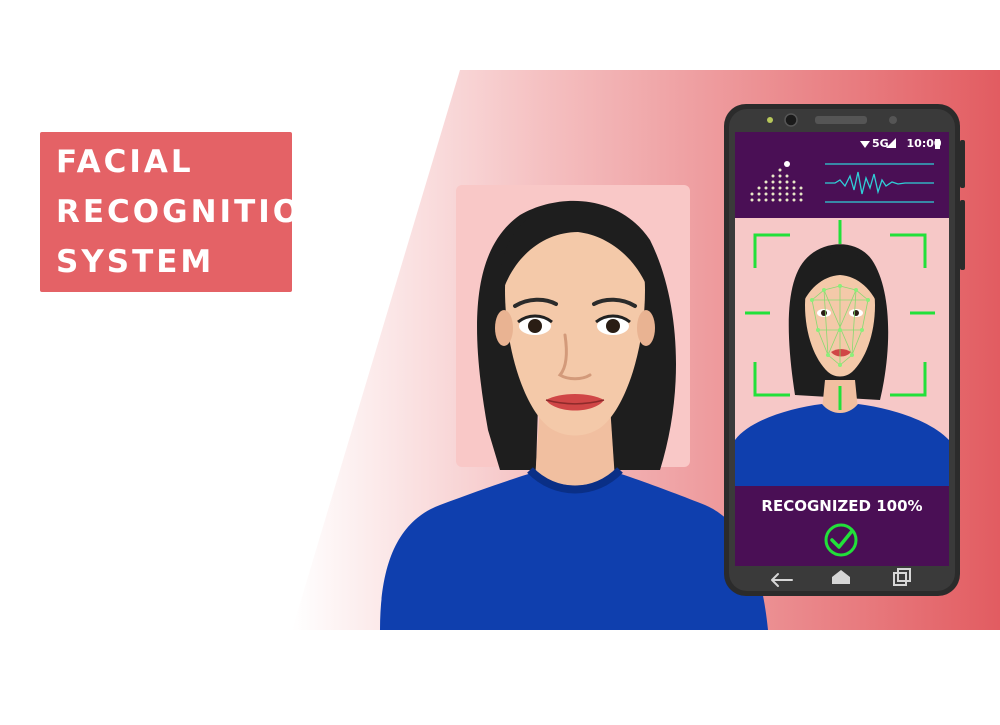 The height and width of the screenshot is (725, 1000). I want to click on left-iris, so click(535, 326).